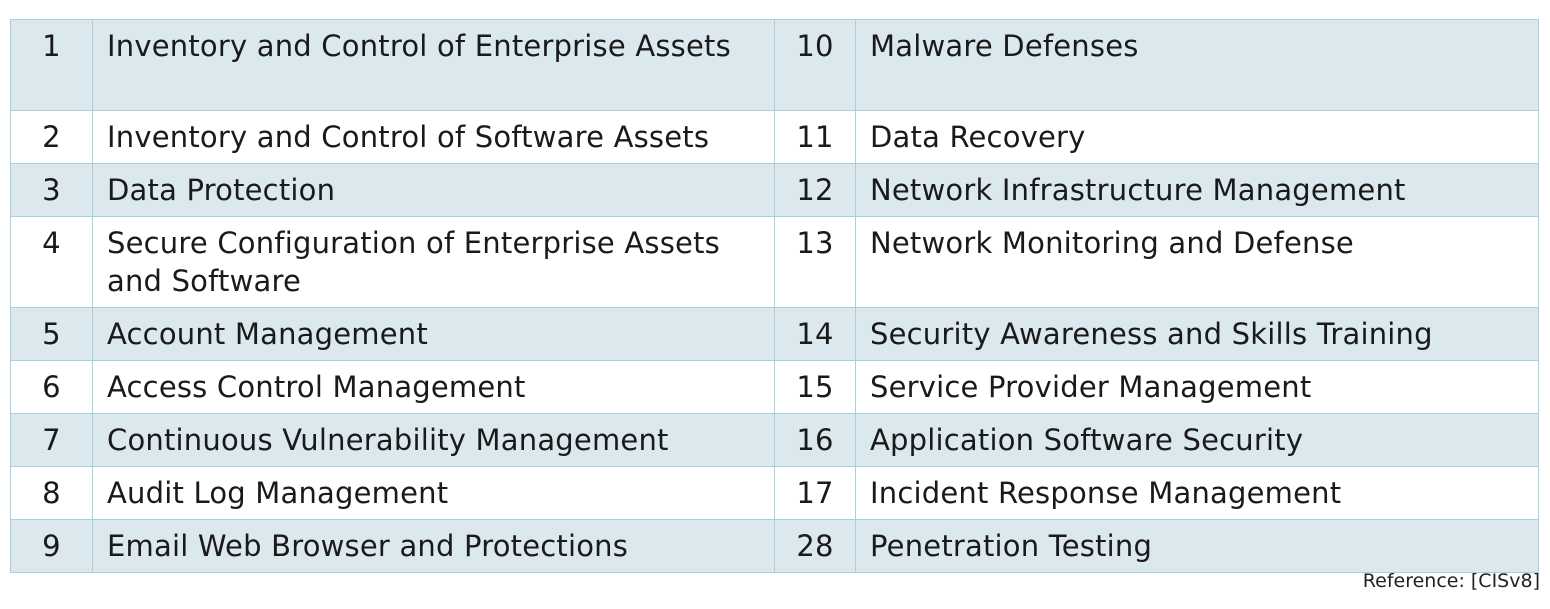 This screenshot has height=609, width=1550. Describe the element at coordinates (433, 546) in the screenshot. I see `control-name: Email Web Browser and Protections` at that location.